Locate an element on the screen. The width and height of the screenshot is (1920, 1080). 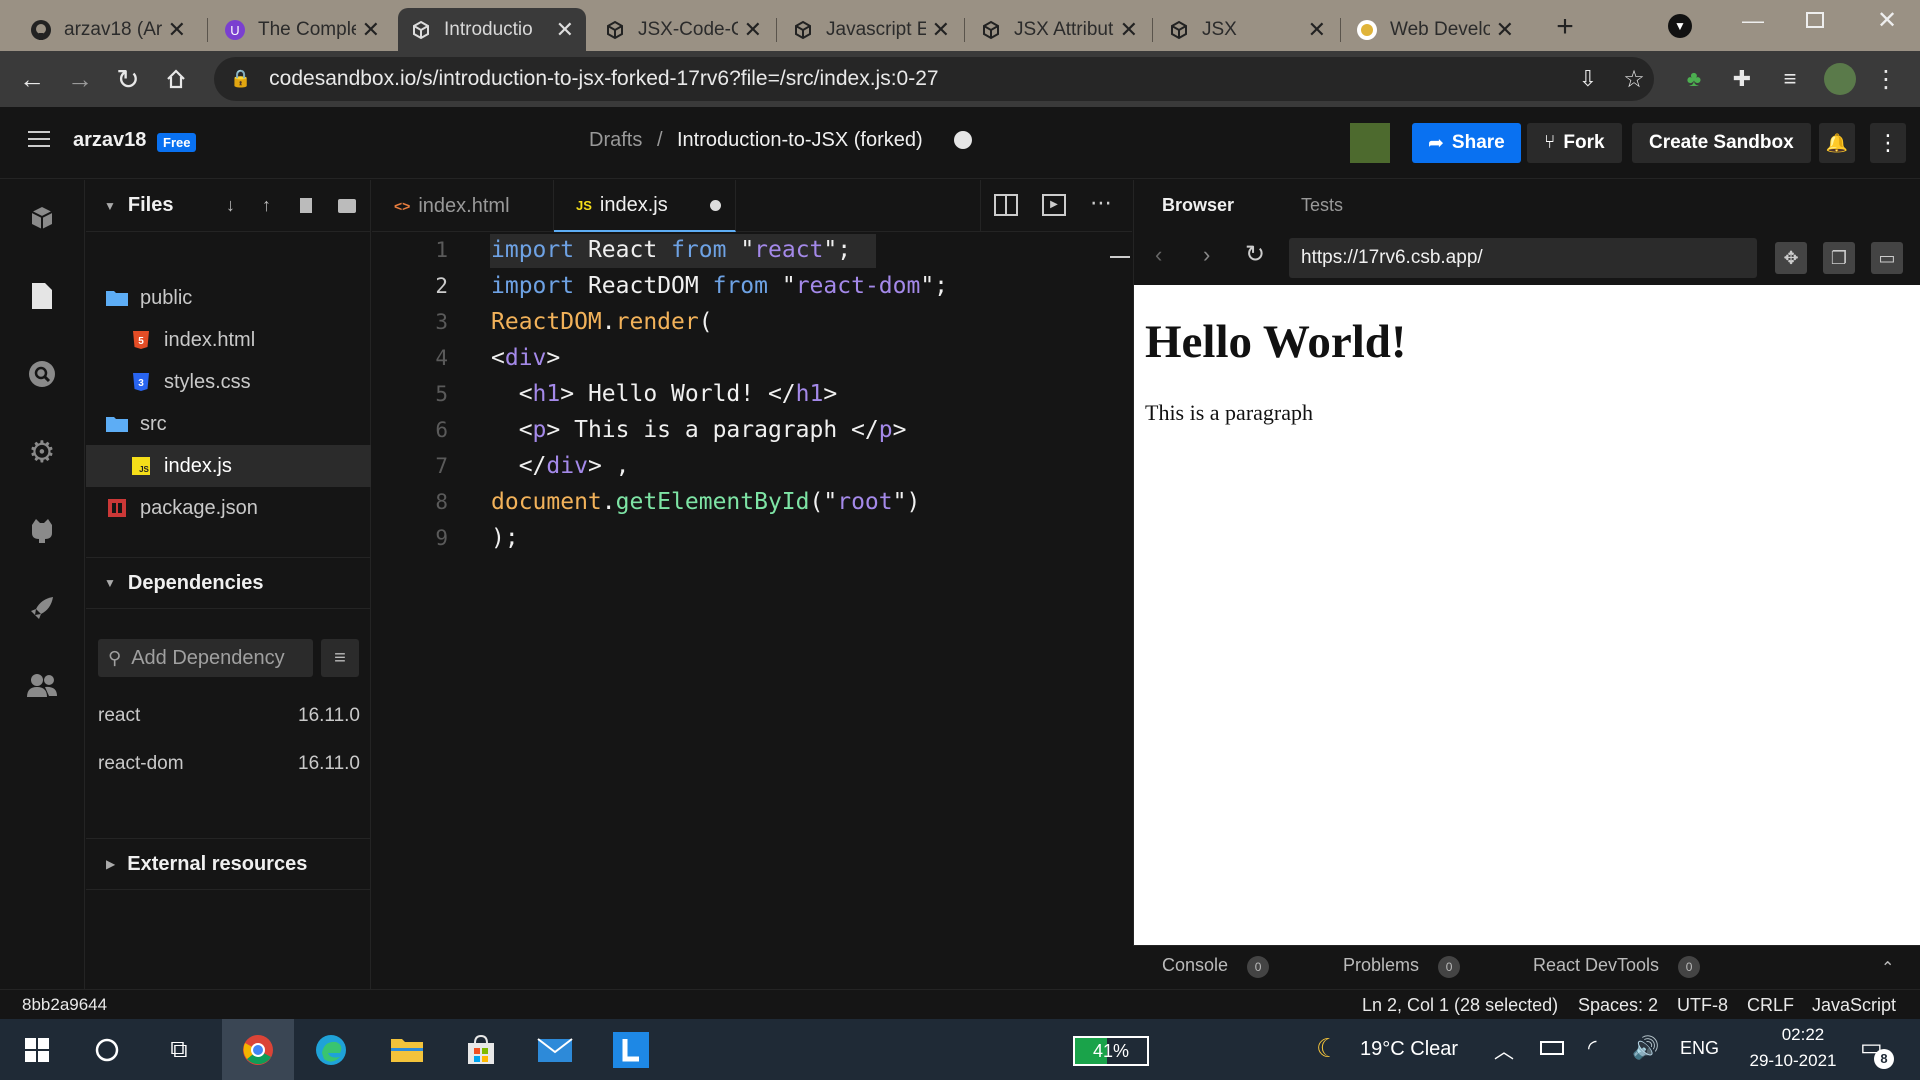
line-endings: CRLF is located at coordinates (1770, 1005).